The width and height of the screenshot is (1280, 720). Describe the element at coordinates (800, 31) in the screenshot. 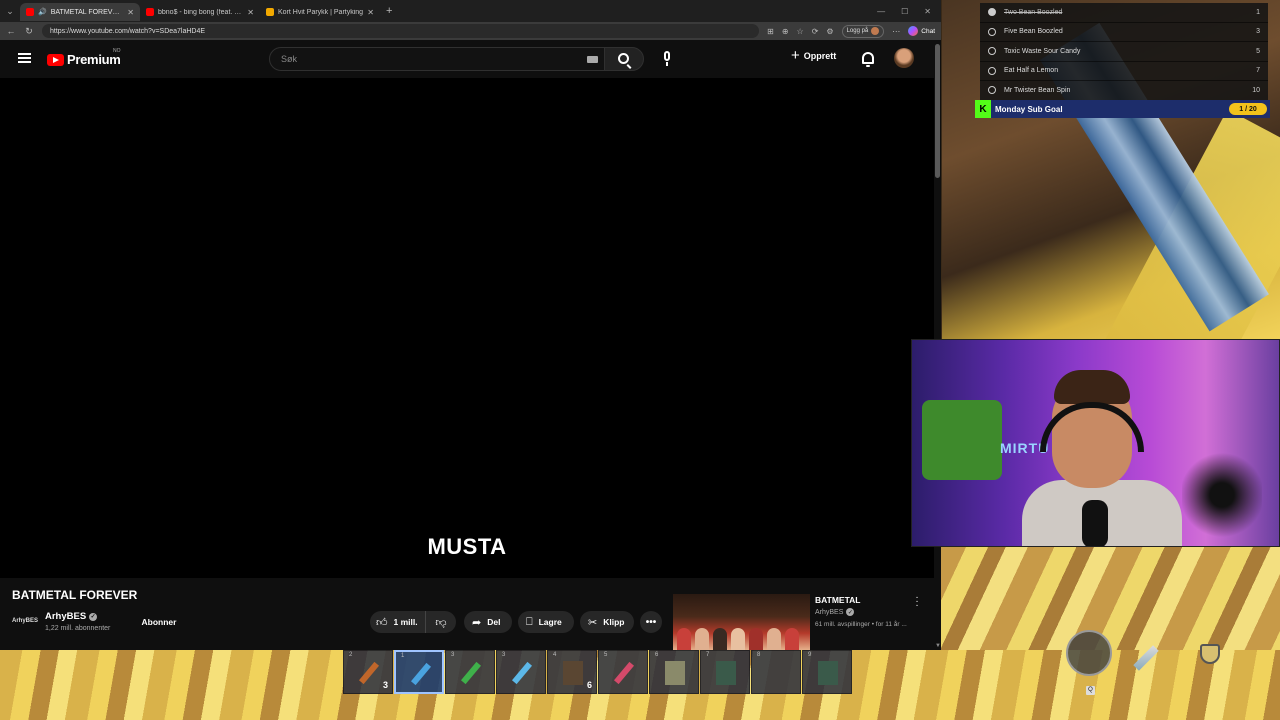

I see `star-icon: ☆` at that location.